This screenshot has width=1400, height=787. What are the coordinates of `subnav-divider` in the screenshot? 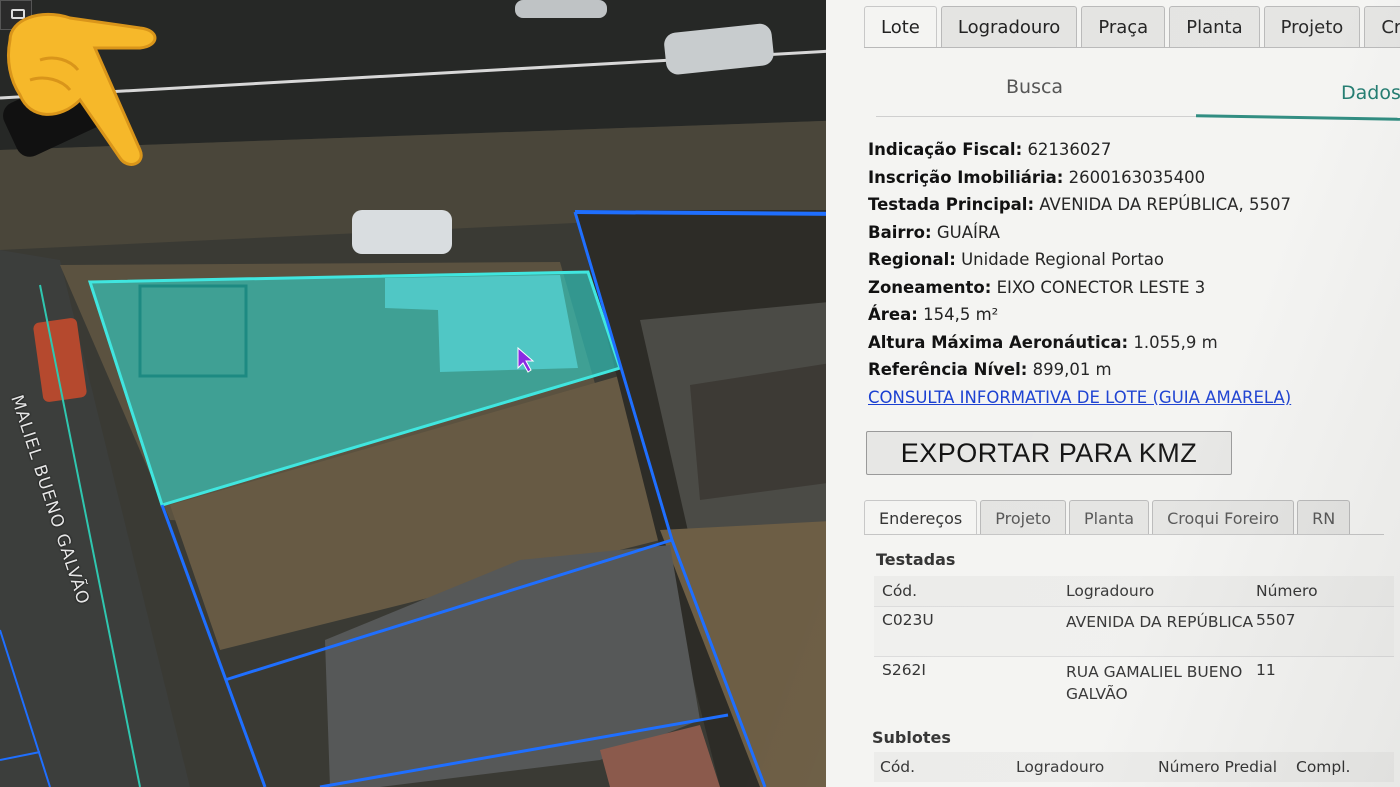 It's located at (1036, 116).